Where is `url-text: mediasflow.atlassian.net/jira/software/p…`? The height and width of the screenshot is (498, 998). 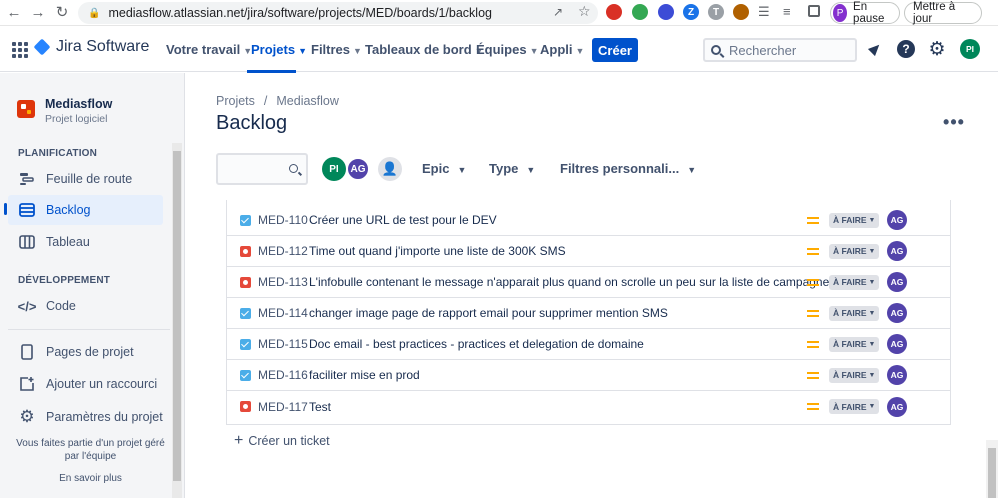 url-text: mediasflow.atlassian.net/jira/software/p… is located at coordinates (300, 13).